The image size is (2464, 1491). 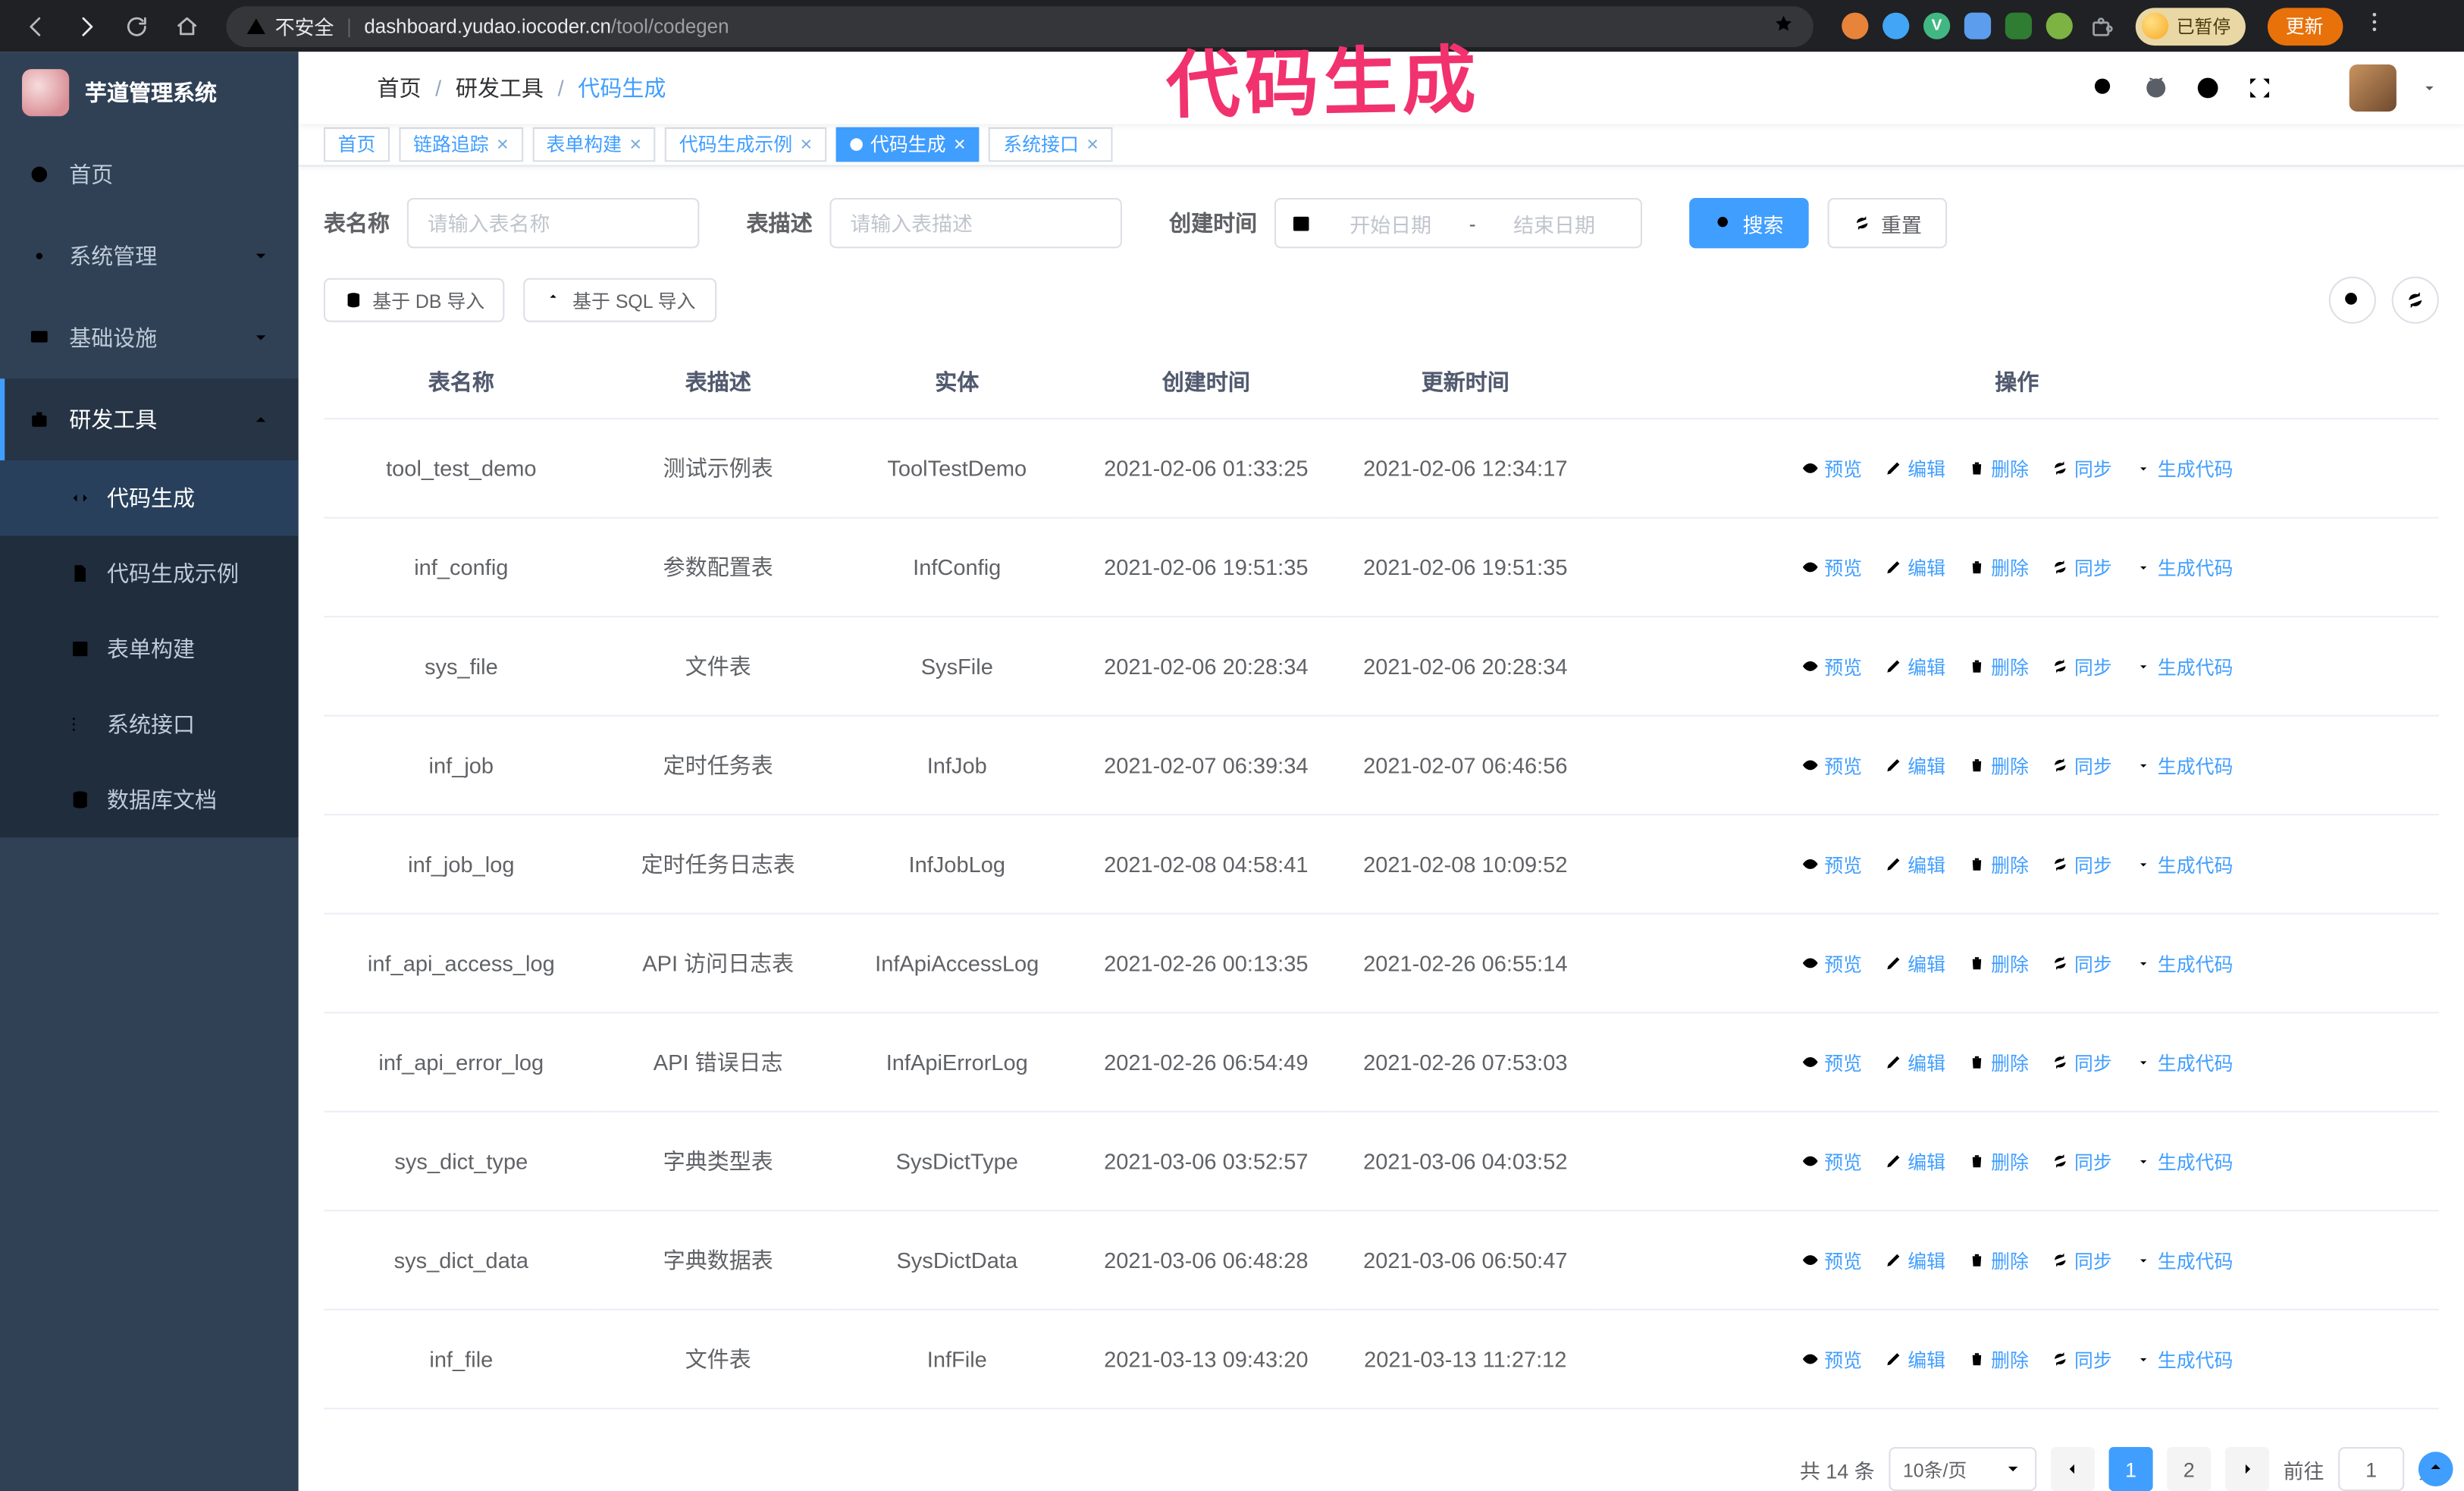 I want to click on table-desc-input, so click(x=976, y=223).